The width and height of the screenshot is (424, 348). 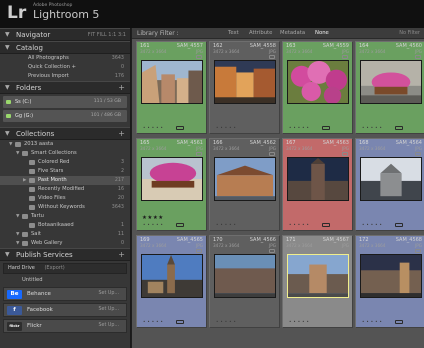 What do you see at coordinates (233, 33) in the screenshot?
I see `filter-tab-text: Text` at bounding box center [233, 33].